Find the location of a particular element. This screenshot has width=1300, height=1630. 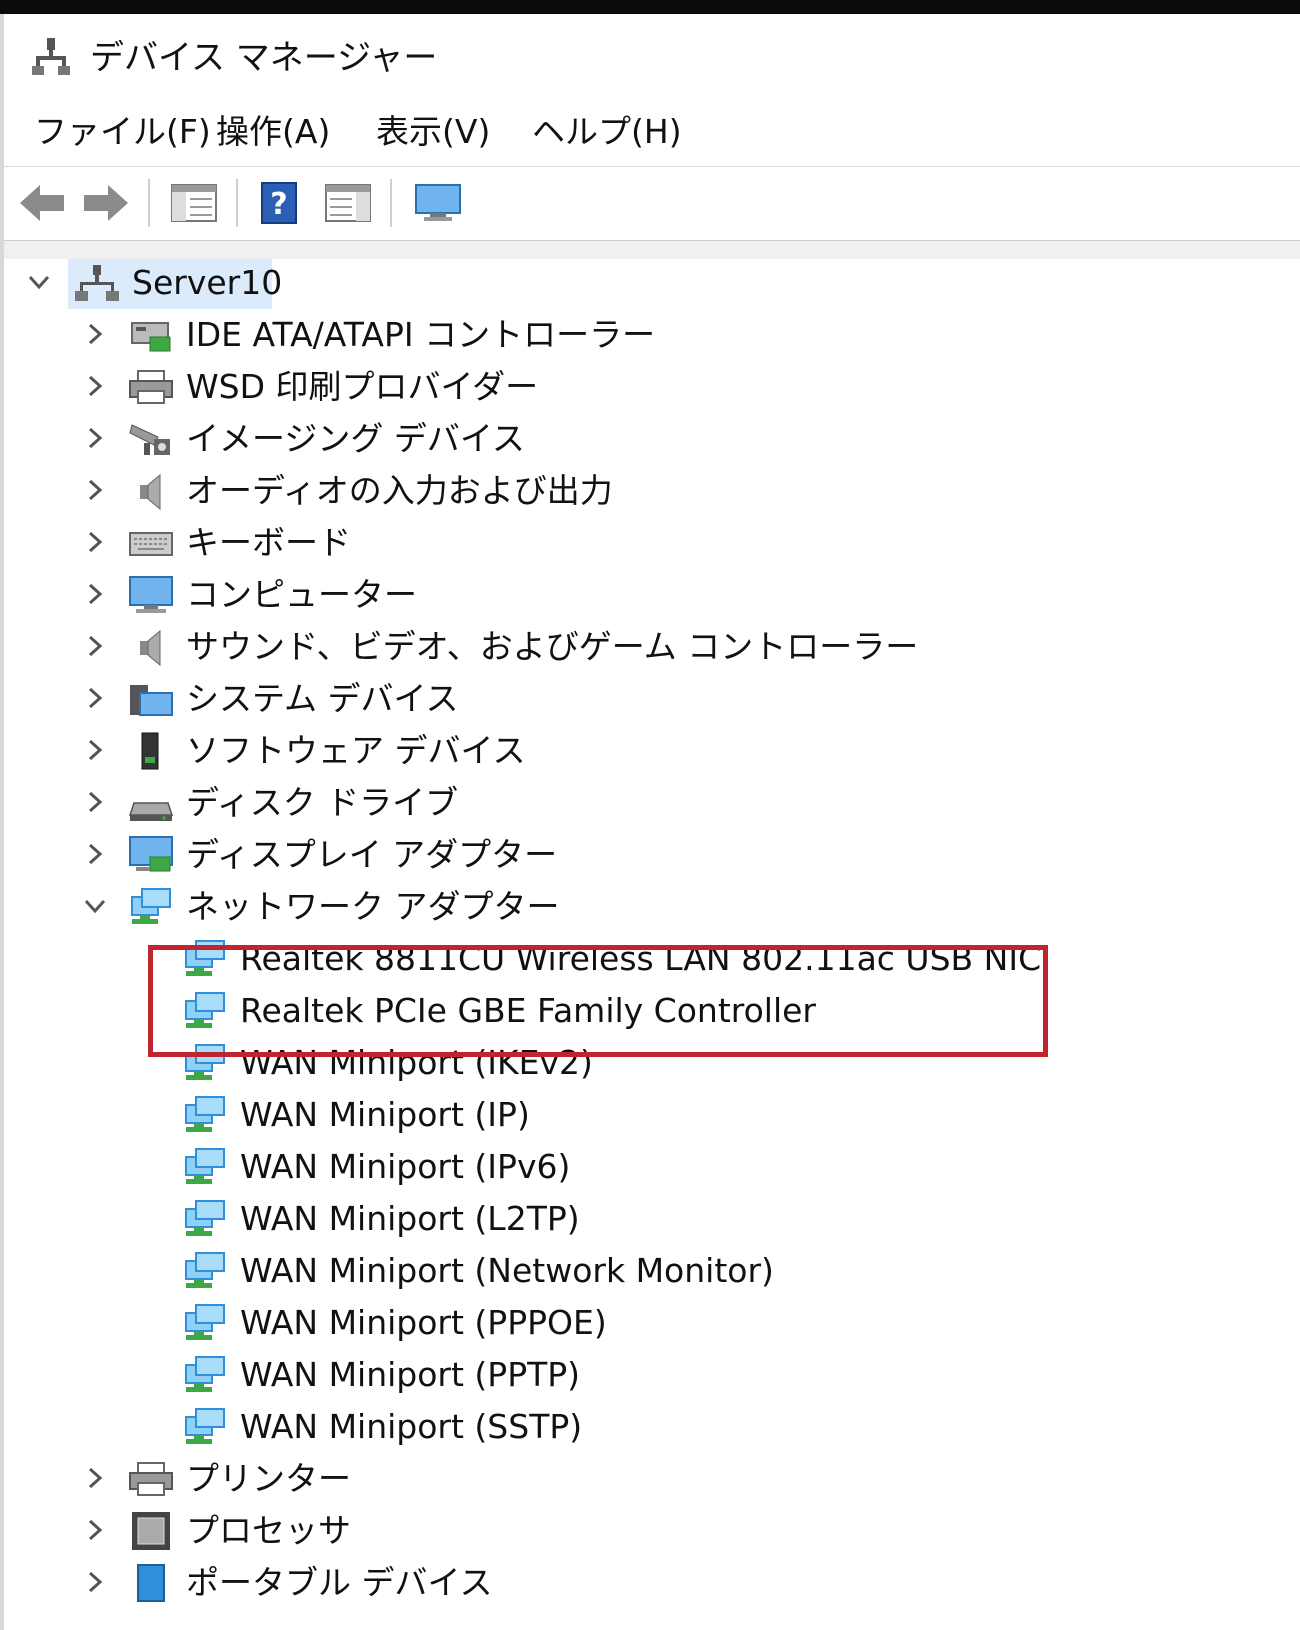

tree-item-label: サウンド、ビデオ、およびゲーム コントローラー is located at coordinates (552, 646).